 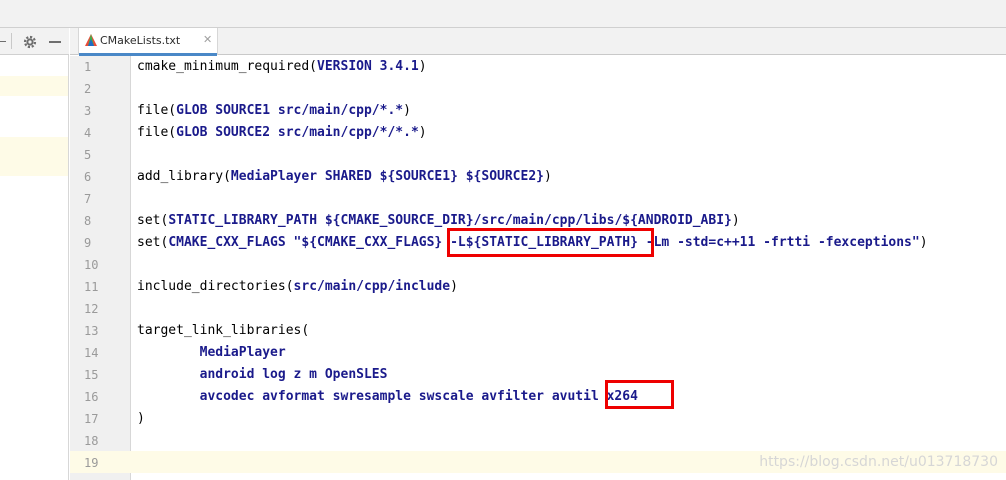 What do you see at coordinates (34, 254) in the screenshot?
I see `project-panel` at bounding box center [34, 254].